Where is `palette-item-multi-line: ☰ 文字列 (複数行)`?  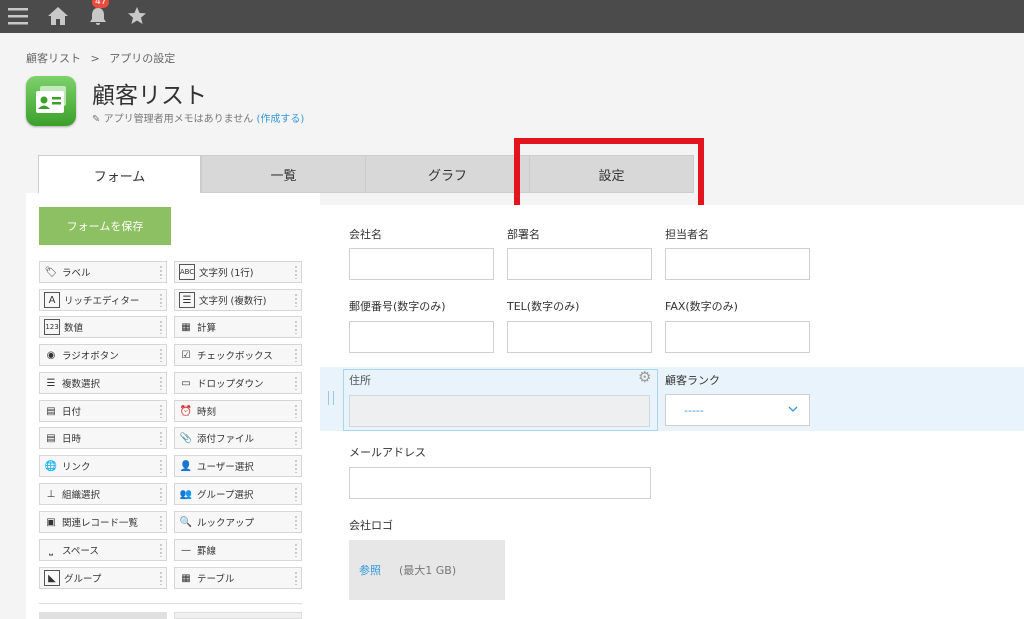
palette-item-multi-line: ☰ 文字列 (複数行) is located at coordinates (238, 300).